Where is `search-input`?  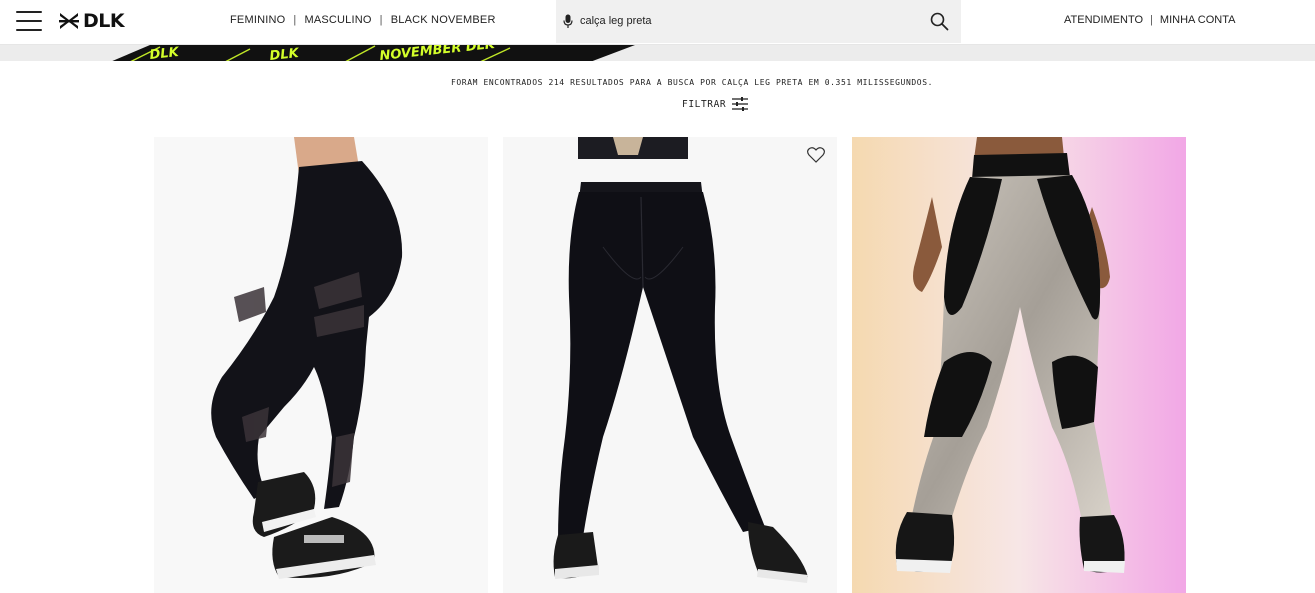
search-input is located at coordinates (750, 21).